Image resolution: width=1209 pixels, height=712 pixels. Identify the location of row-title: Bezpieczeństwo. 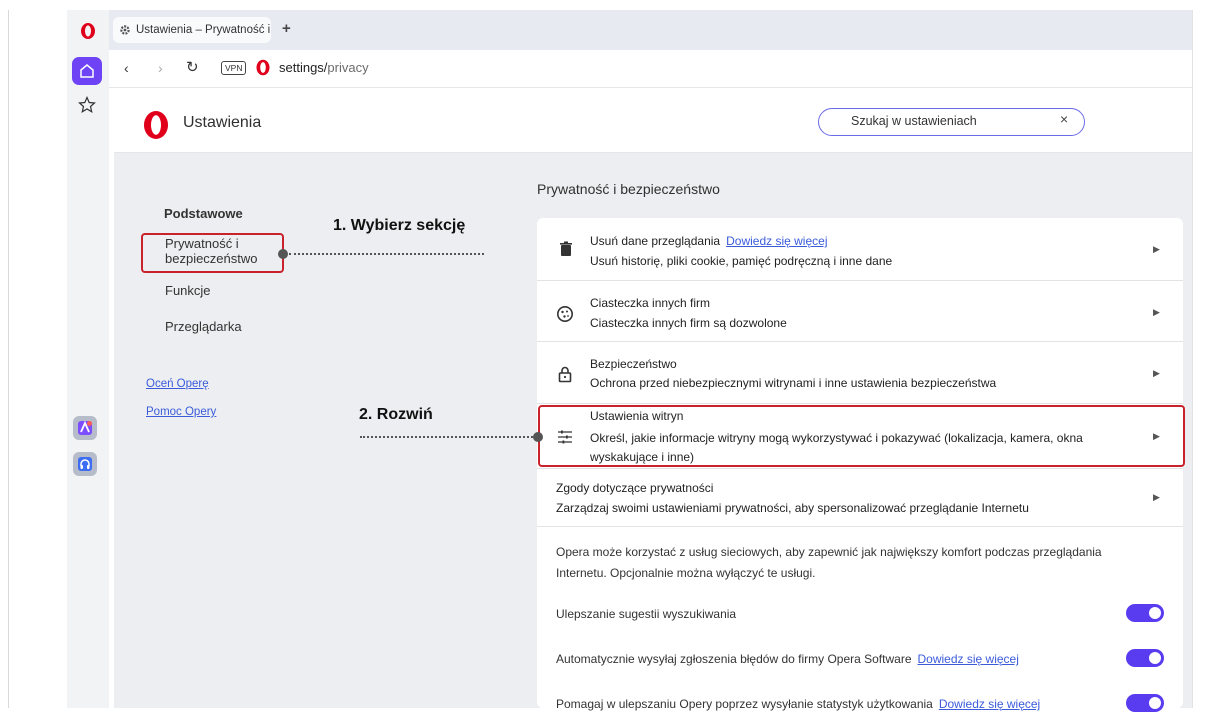
(633, 364).